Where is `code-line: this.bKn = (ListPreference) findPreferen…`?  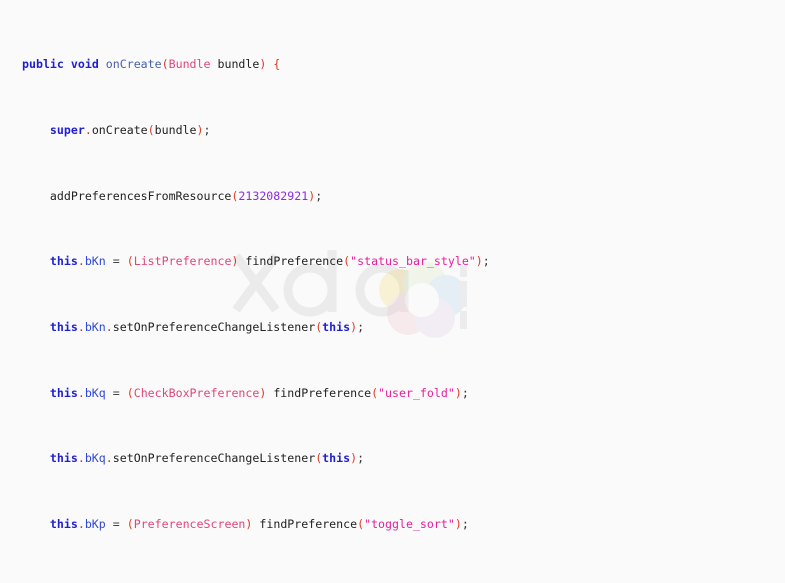 code-line: this.bKn = (ListPreference) findPreferen… is located at coordinates (269, 261).